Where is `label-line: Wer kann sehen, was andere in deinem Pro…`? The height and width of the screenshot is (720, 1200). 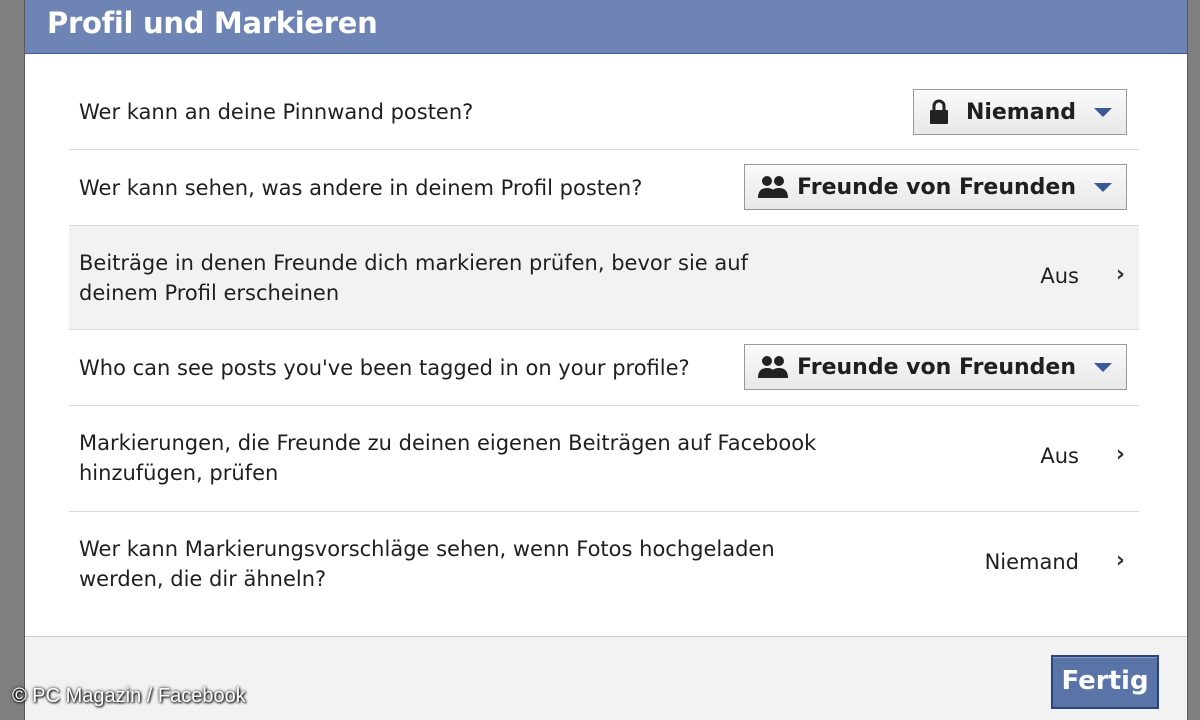 label-line: Wer kann sehen, was andere in deinem Pro… is located at coordinates (361, 188).